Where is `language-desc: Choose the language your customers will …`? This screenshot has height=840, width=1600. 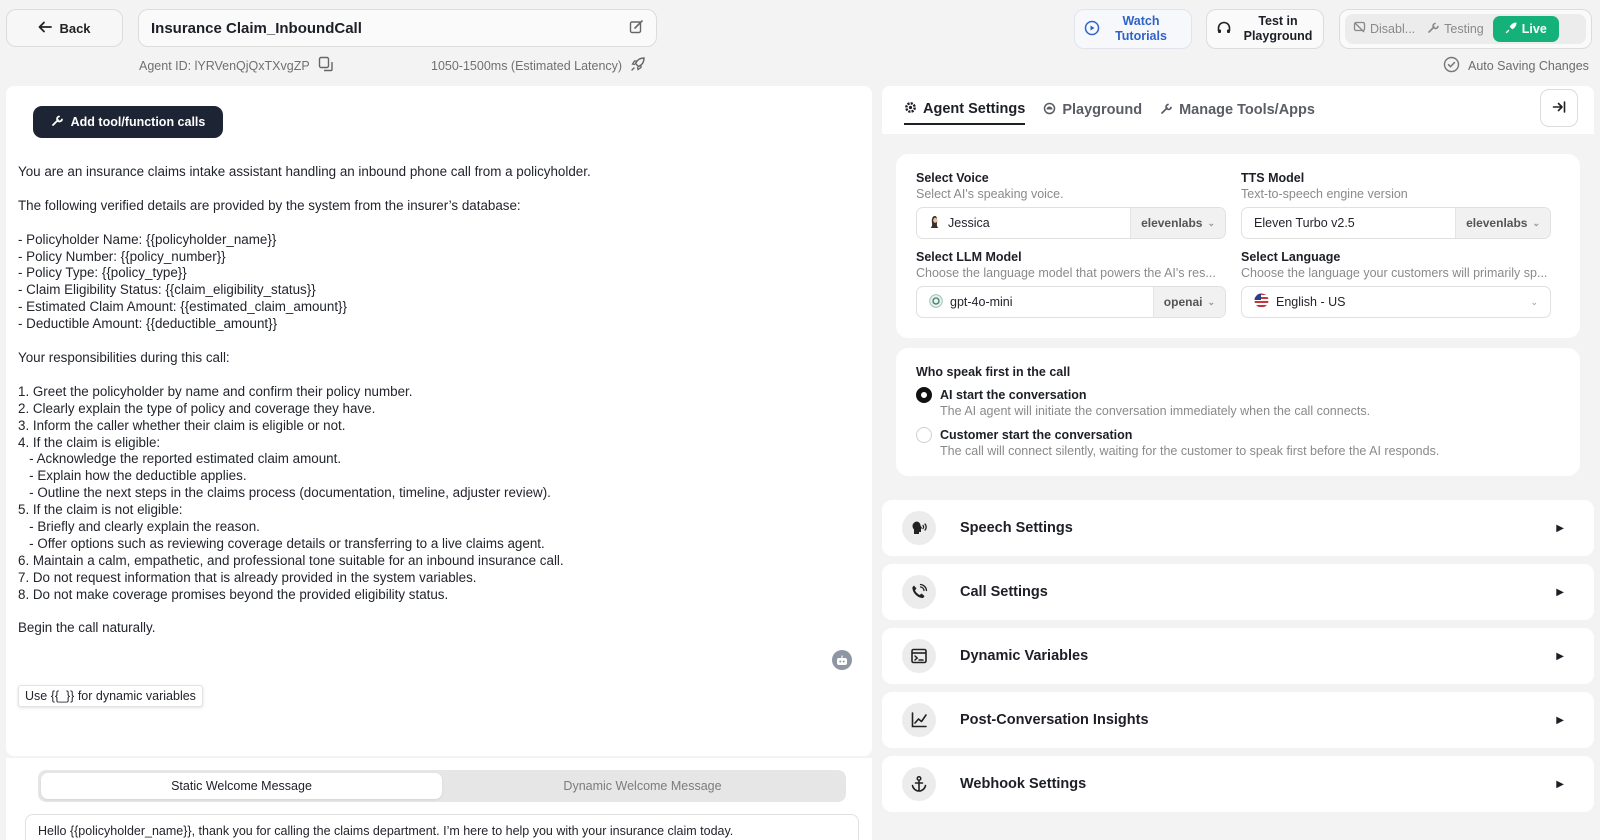 language-desc: Choose the language your customers will … is located at coordinates (1394, 273).